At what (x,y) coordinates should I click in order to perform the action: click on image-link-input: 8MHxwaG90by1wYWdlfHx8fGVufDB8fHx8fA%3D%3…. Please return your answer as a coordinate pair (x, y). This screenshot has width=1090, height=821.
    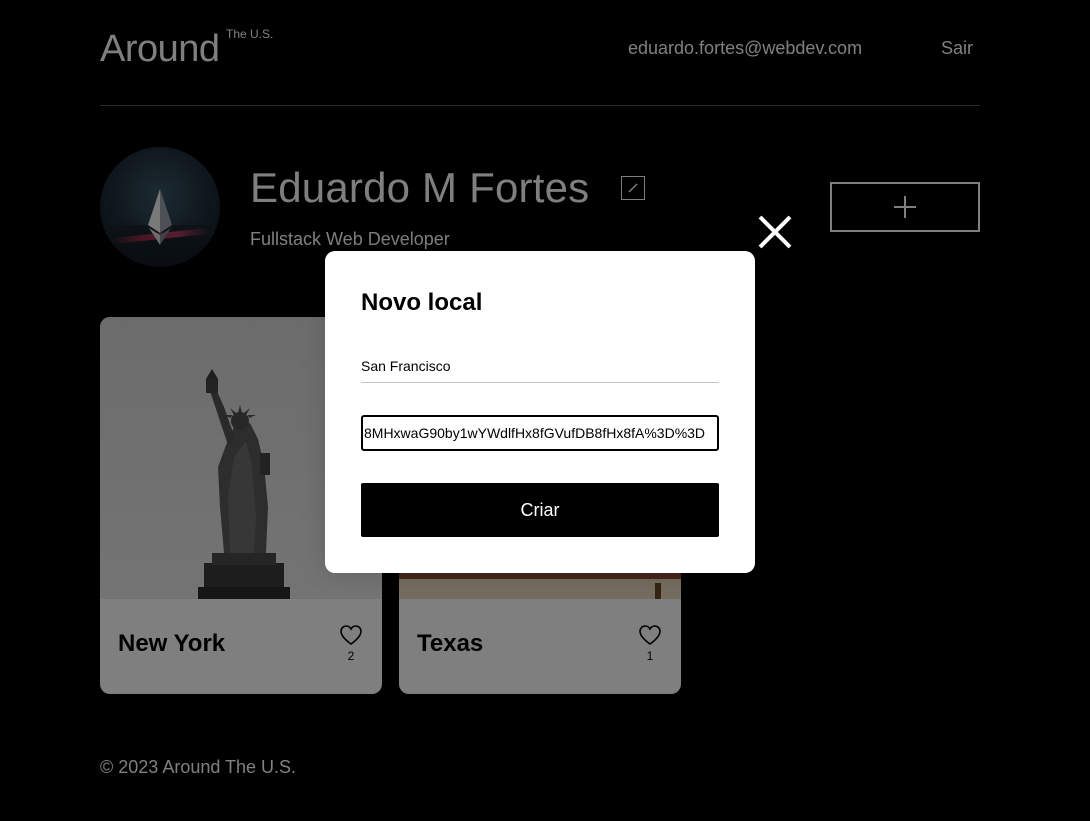
    Looking at the image, I should click on (540, 433).